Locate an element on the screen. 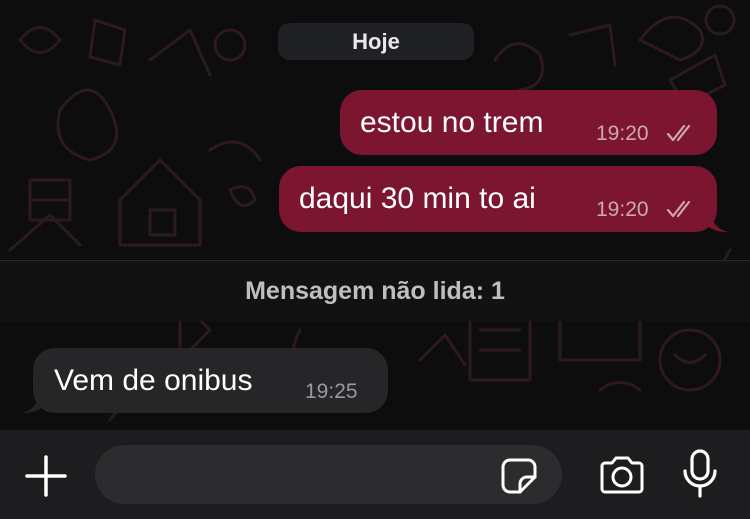 The image size is (750, 519). unread-messages-banner: Mensagem não lida: 1 is located at coordinates (375, 290).